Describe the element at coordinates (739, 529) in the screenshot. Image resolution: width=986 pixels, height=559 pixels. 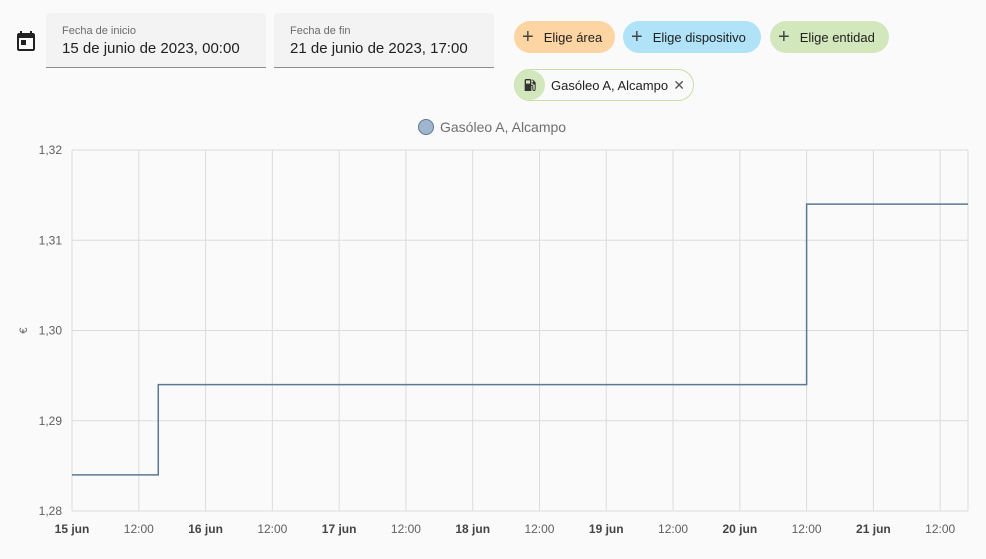
I see `x-tick-label: 20 jun` at that location.